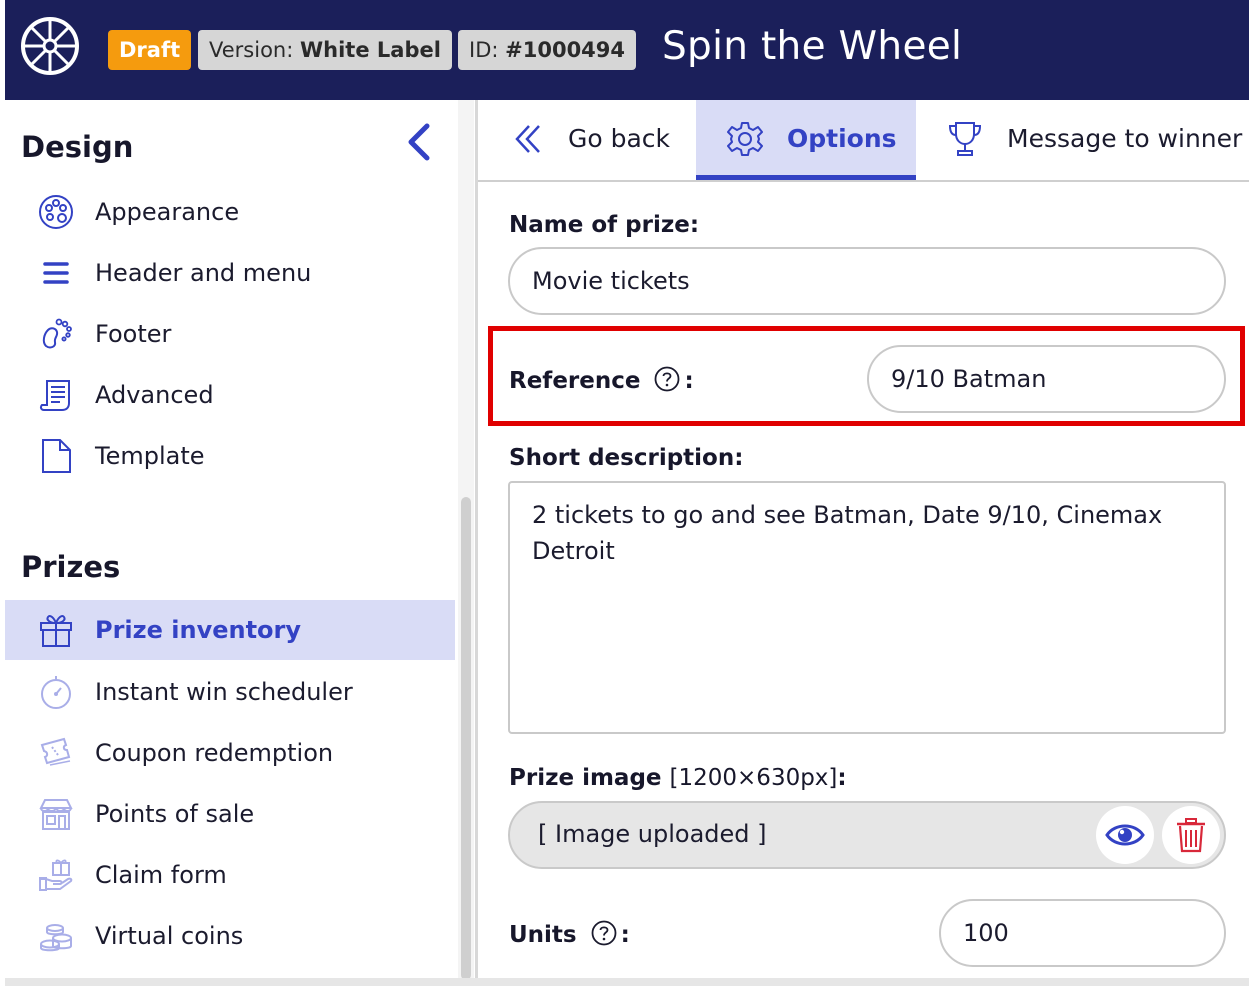 The image size is (1254, 986). Describe the element at coordinates (230, 395) in the screenshot. I see `sidebar-item-advanced: Advanced` at that location.